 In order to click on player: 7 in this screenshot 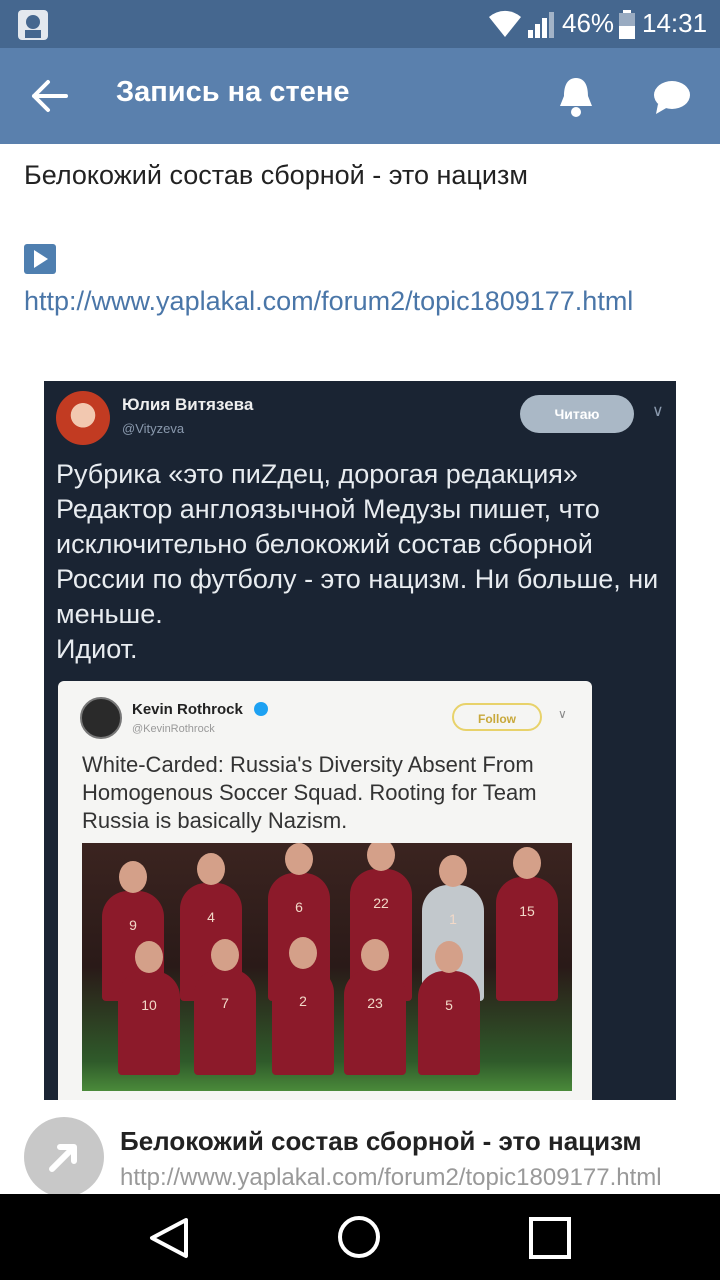, I will do `click(225, 1007)`.